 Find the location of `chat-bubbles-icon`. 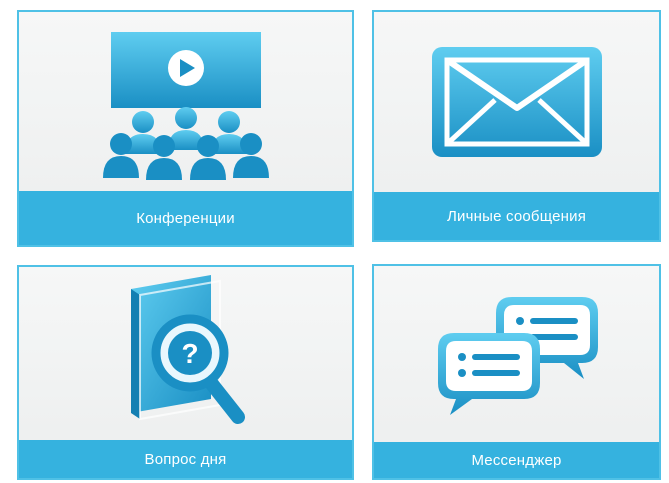

chat-bubbles-icon is located at coordinates (517, 356).